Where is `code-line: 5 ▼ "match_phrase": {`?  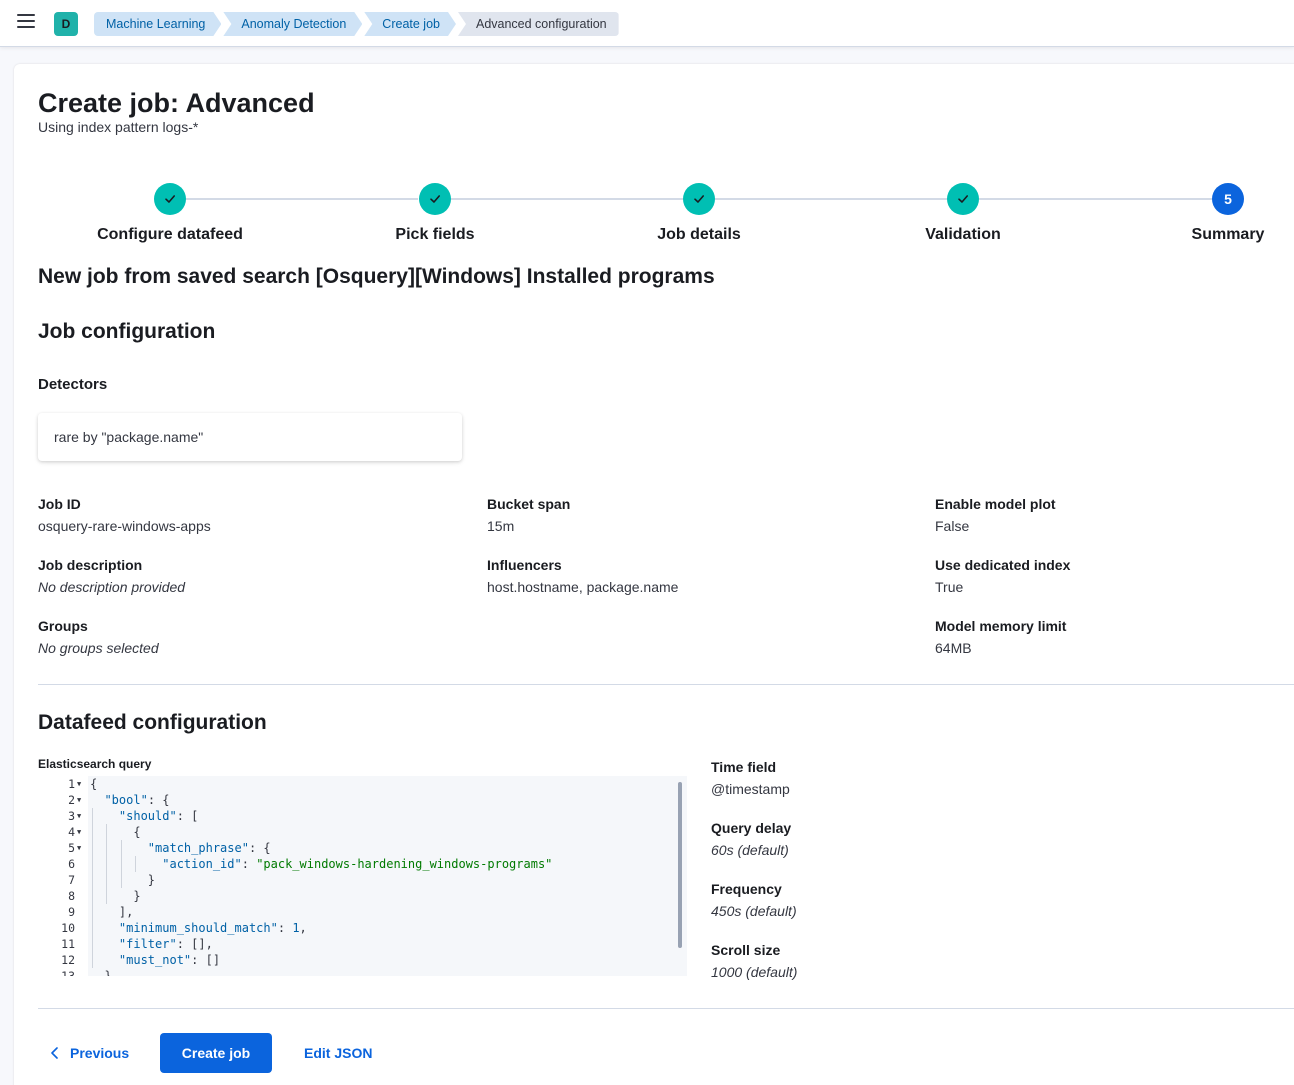 code-line: 5 ▼ "match_phrase": { is located at coordinates (358, 848).